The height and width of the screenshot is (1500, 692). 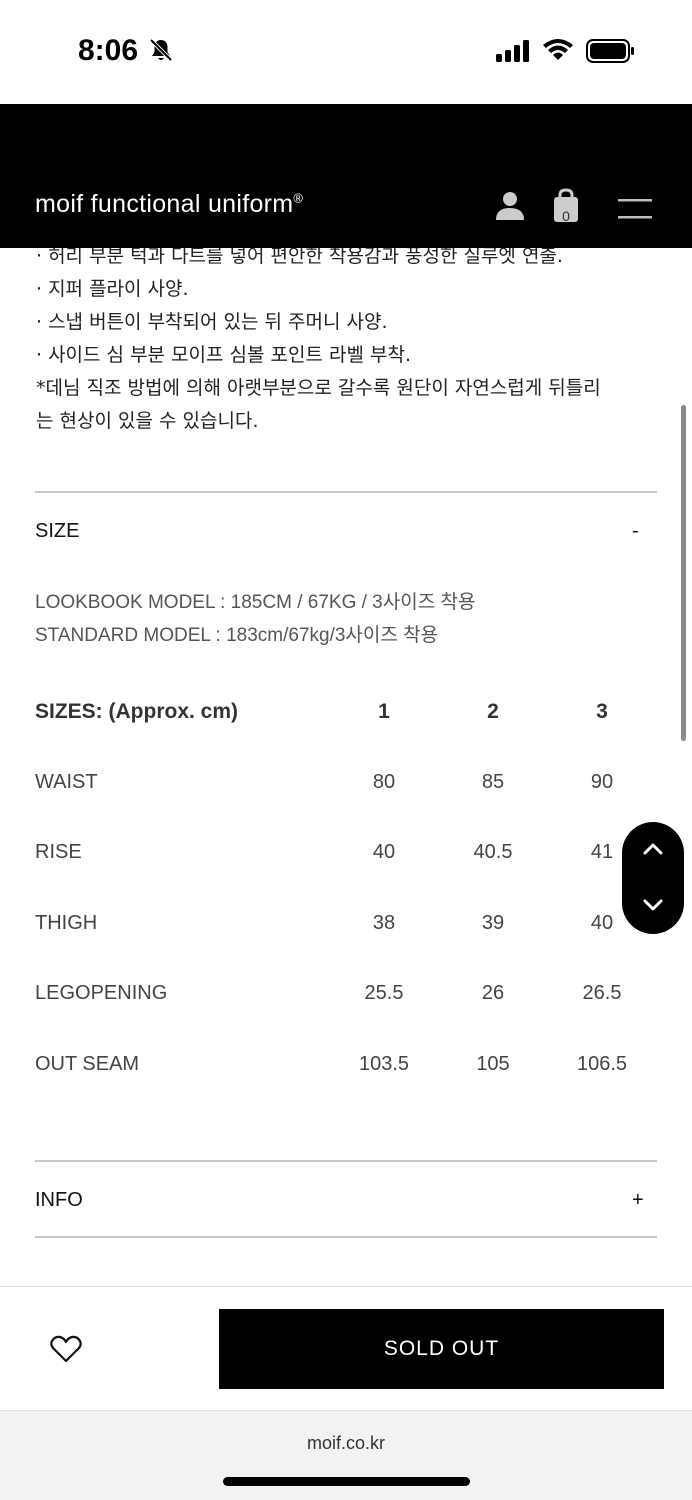 I want to click on brand-logo: moif functional uniform®, so click(x=169, y=204).